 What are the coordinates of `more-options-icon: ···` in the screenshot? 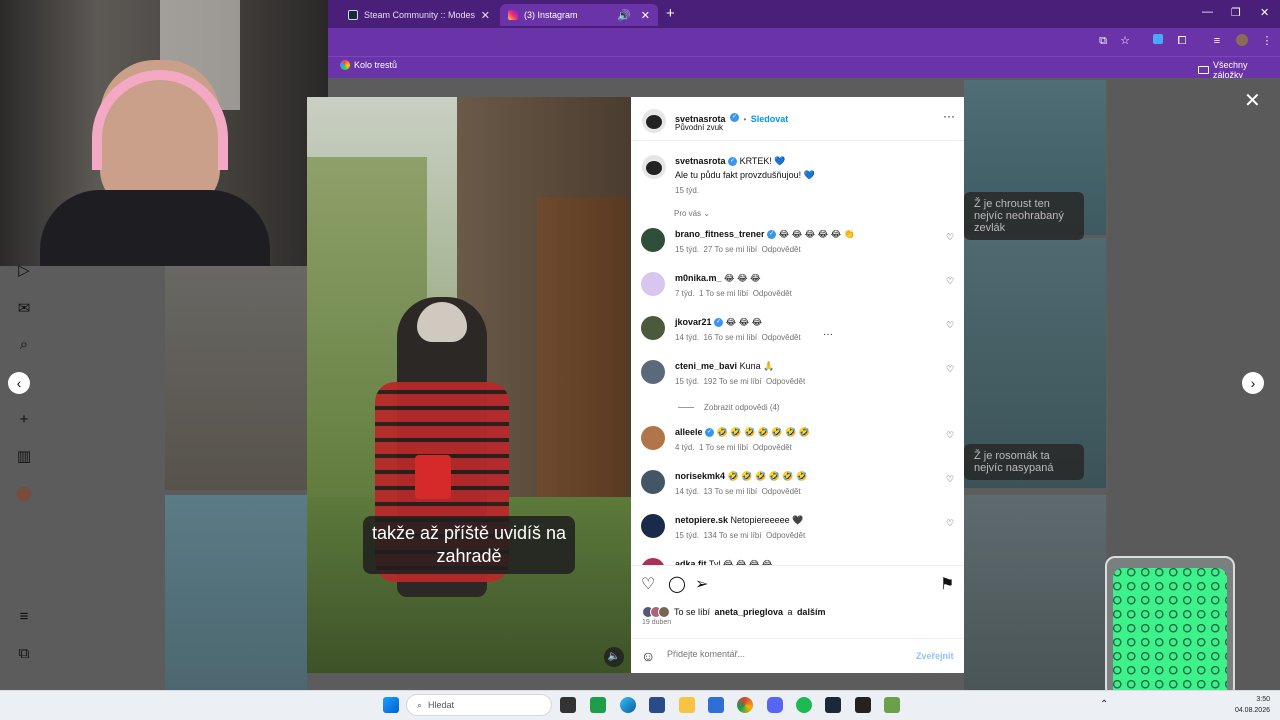 It's located at (949, 116).